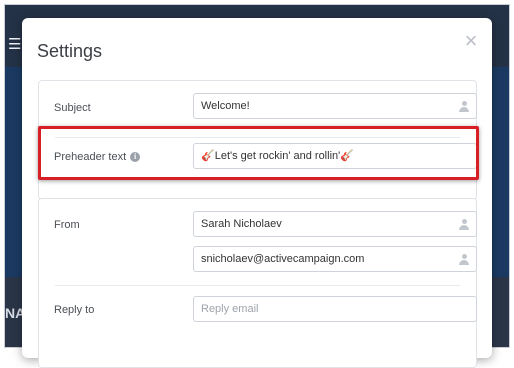 This screenshot has width=514, height=368. Describe the element at coordinates (335, 224) in the screenshot. I see `from-name-input: Sarah Nicholaev` at that location.